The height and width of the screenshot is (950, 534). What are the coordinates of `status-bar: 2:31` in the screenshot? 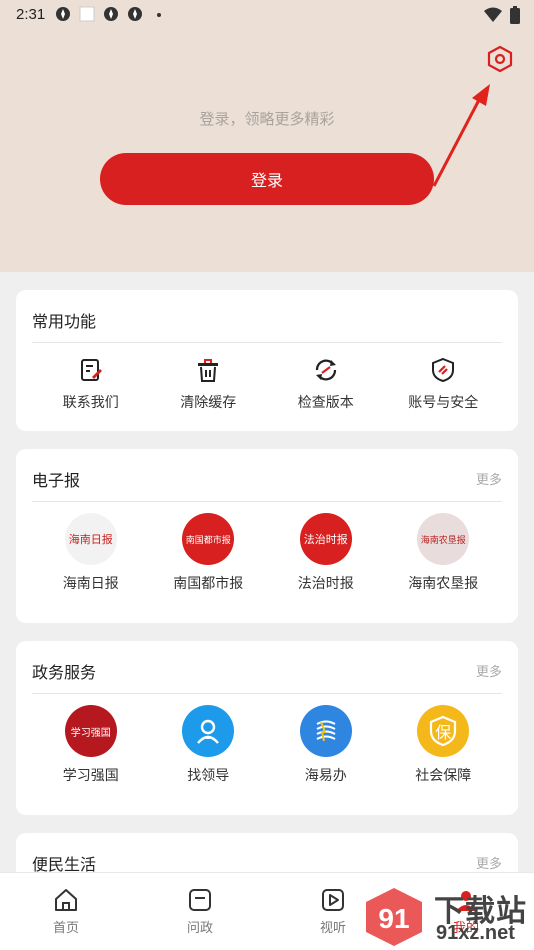 It's located at (267, 14).